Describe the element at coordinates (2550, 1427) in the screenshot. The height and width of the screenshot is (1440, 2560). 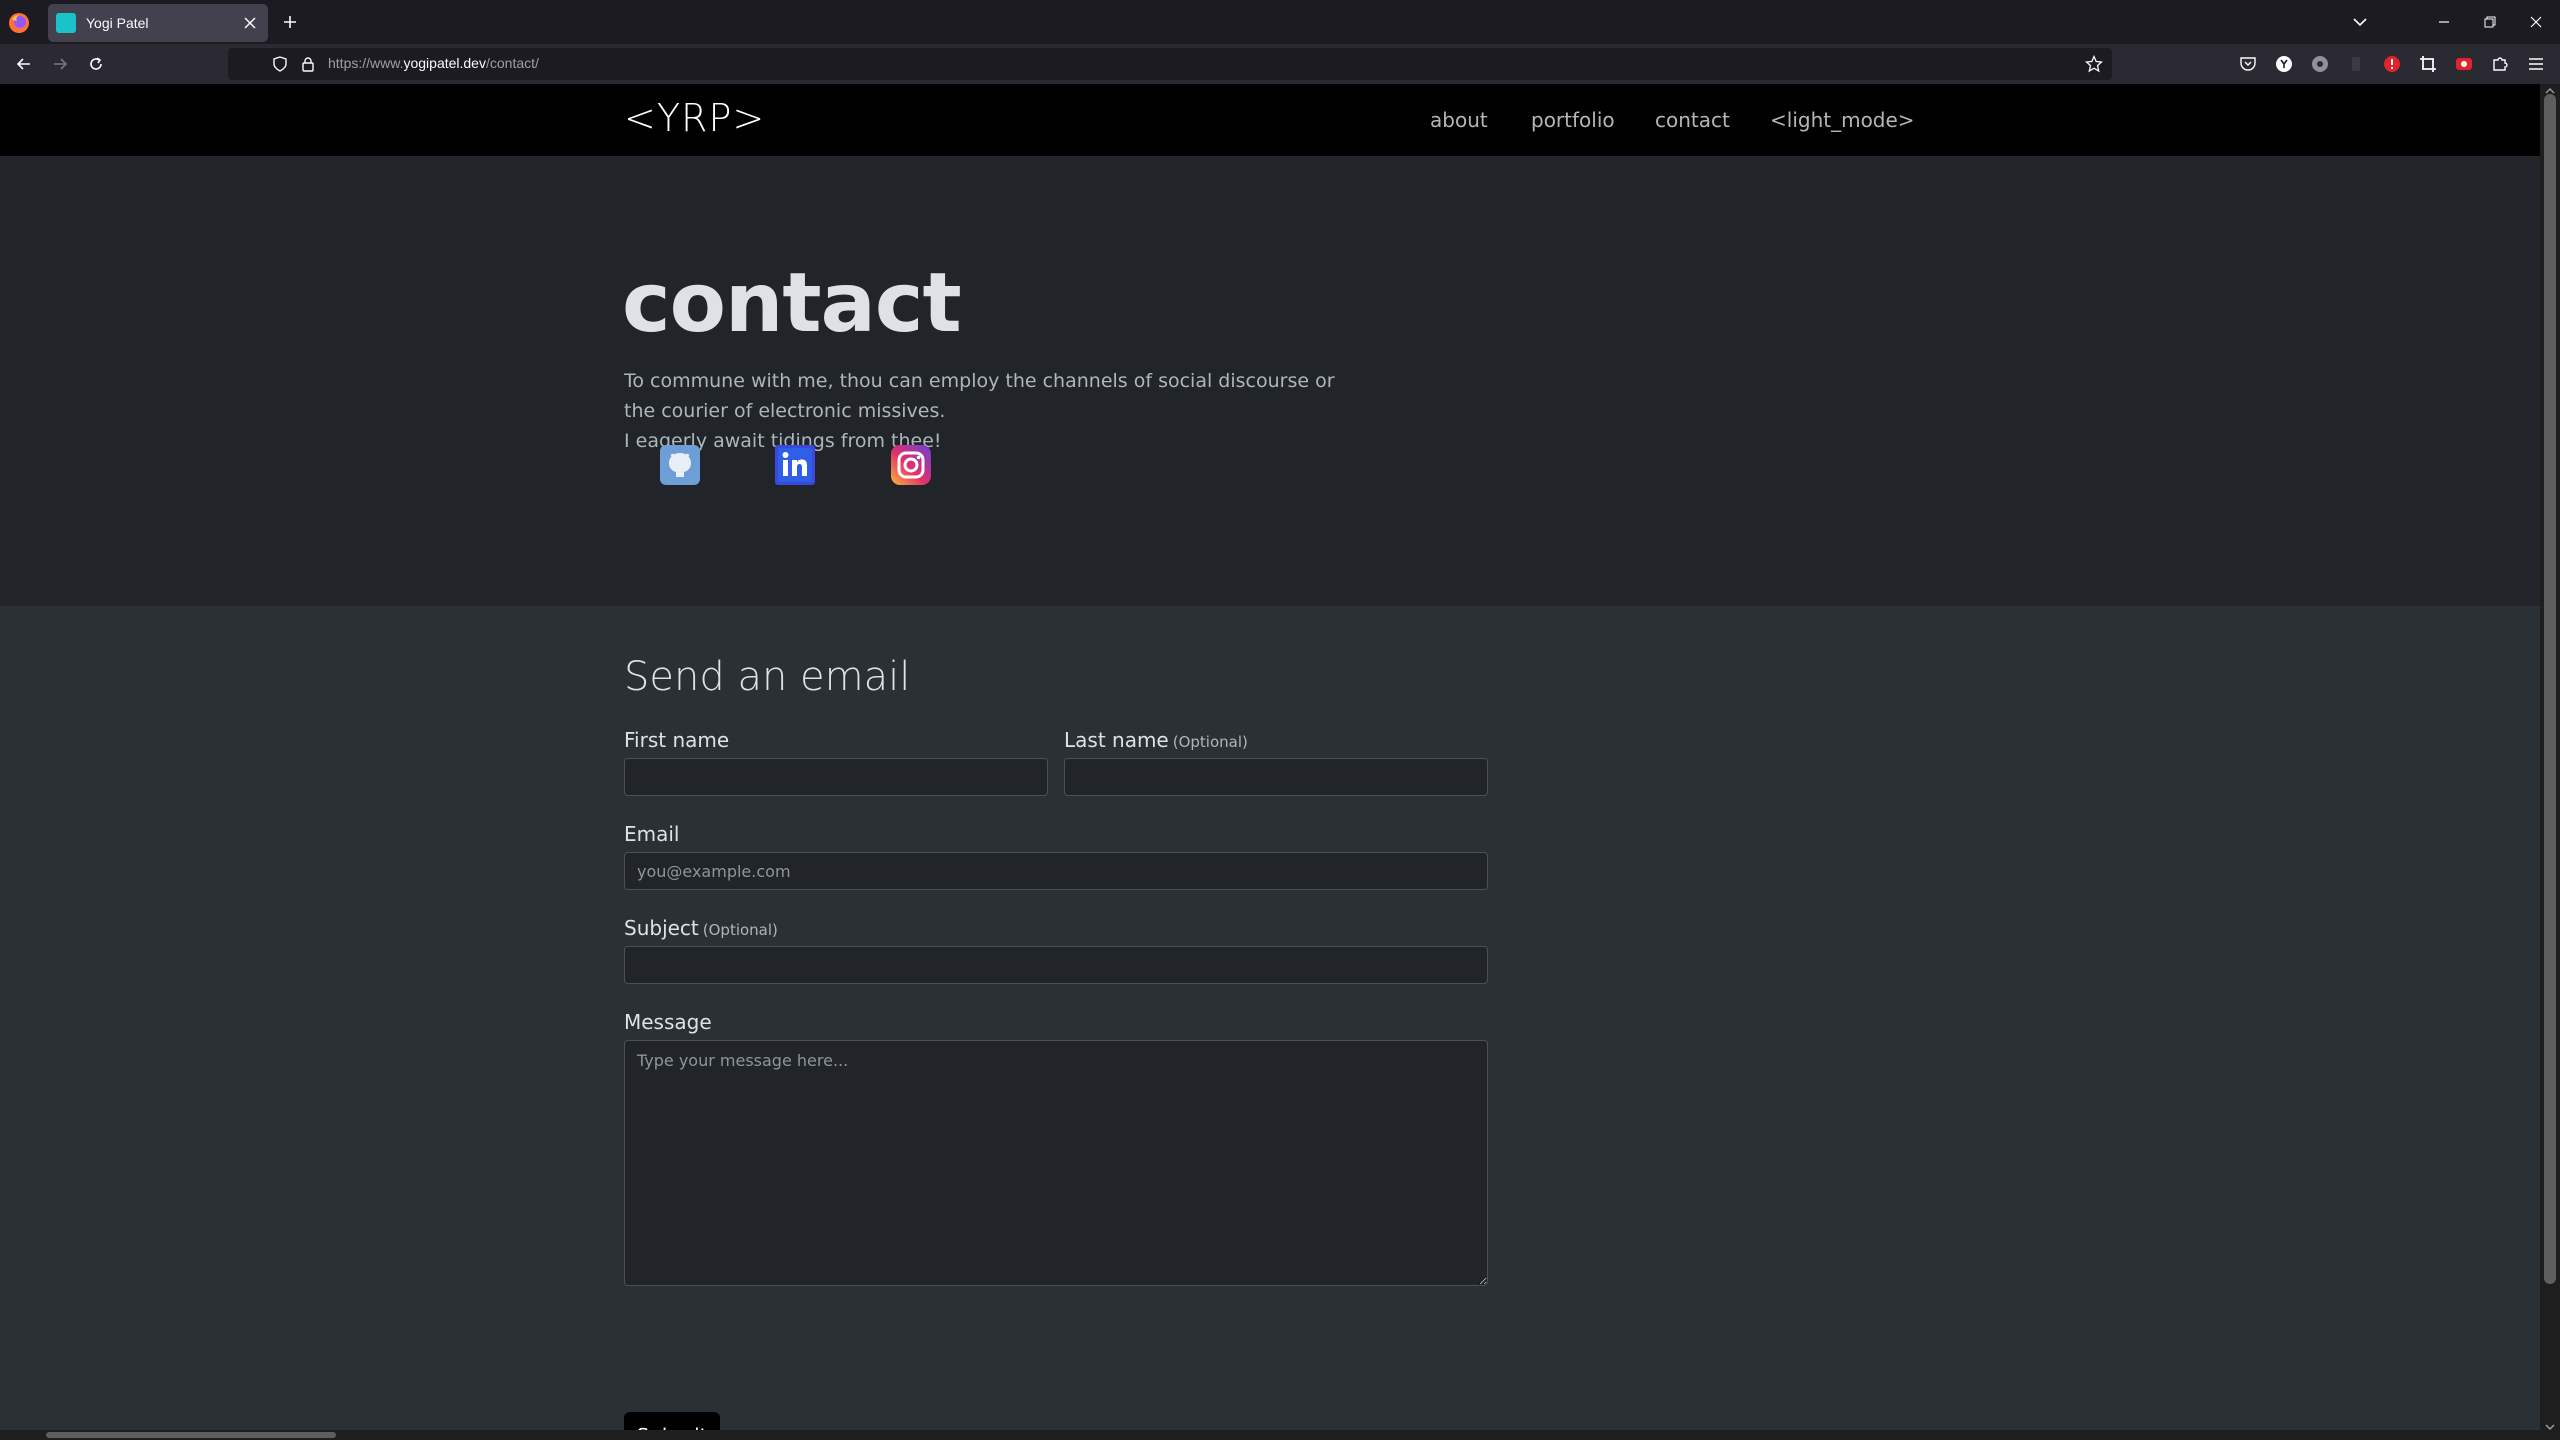
I see `scroll-down-icon` at that location.